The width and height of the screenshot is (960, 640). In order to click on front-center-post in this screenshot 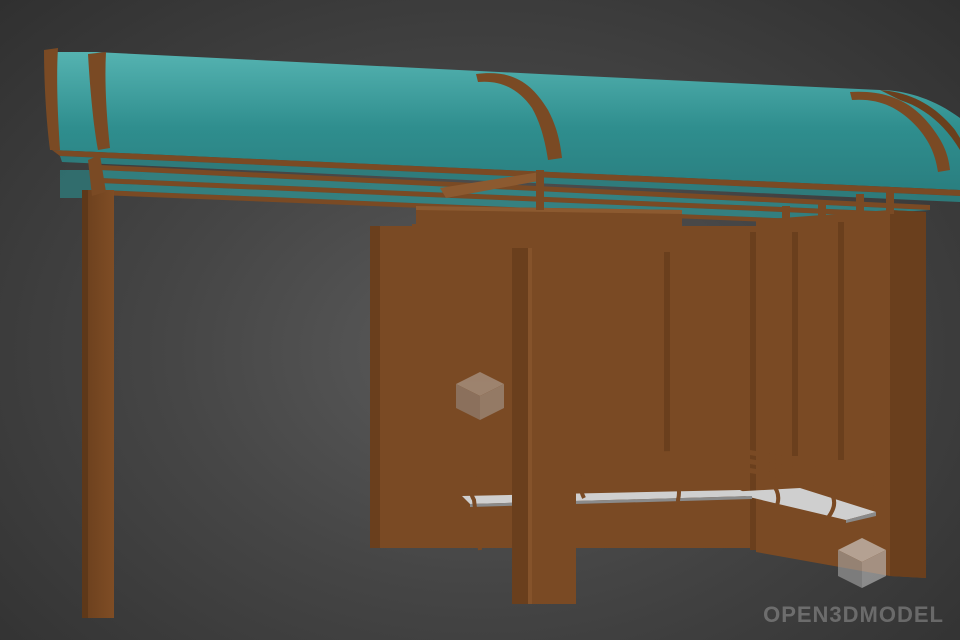, I will do `click(544, 426)`.